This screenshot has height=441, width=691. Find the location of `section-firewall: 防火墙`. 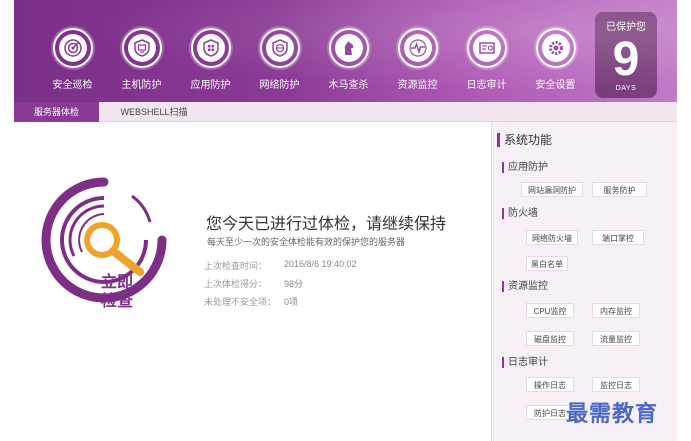

section-firewall: 防火墙 is located at coordinates (520, 213).